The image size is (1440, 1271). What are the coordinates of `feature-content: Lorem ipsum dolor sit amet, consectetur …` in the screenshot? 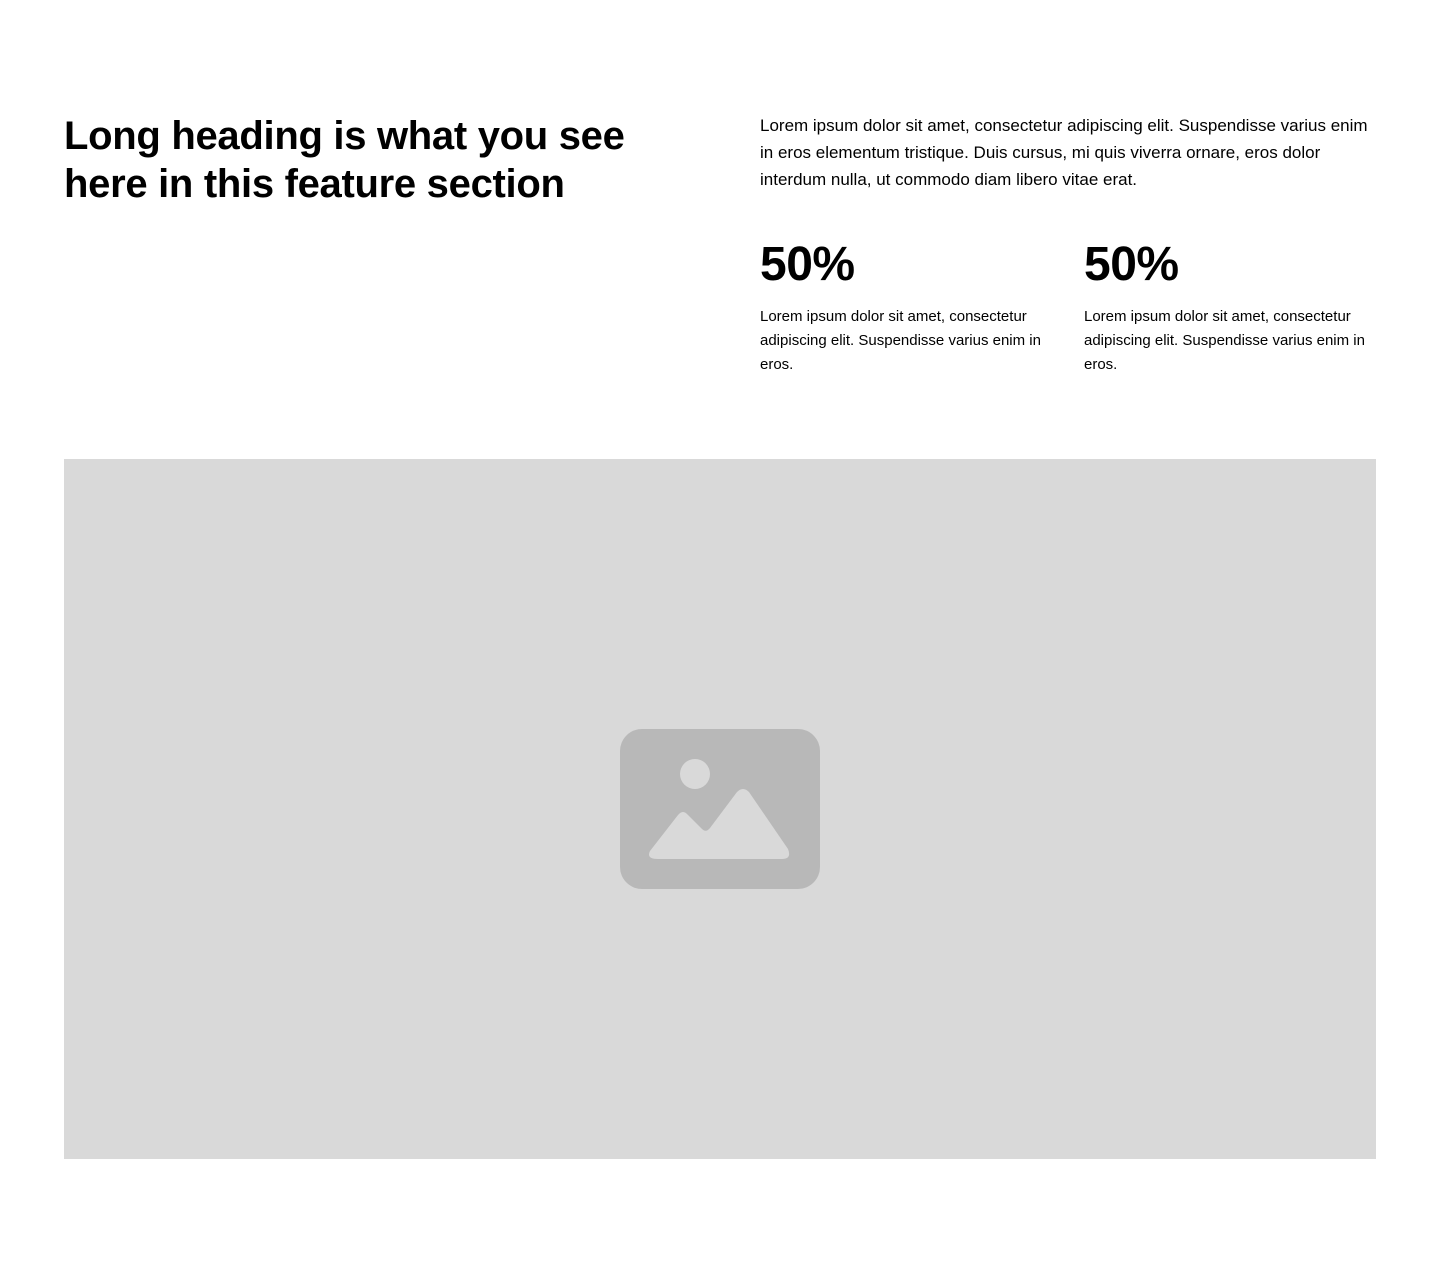 It's located at (1068, 244).